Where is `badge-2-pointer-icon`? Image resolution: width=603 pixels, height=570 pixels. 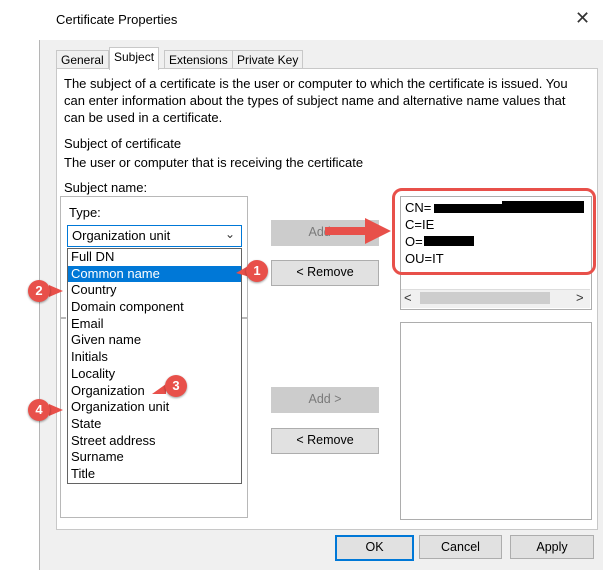 badge-2-pointer-icon is located at coordinates (56, 291).